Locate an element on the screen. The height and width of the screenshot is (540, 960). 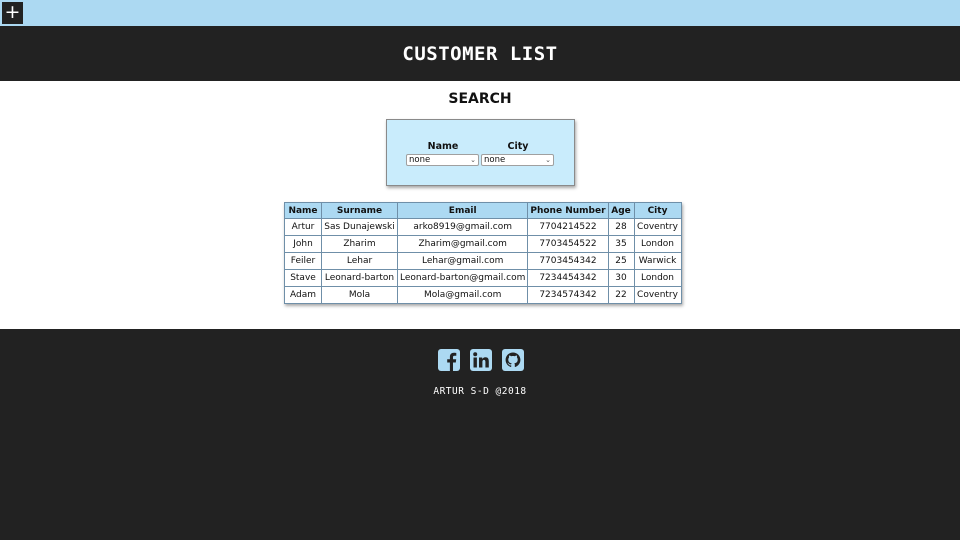
add-button: + is located at coordinates (12, 13).